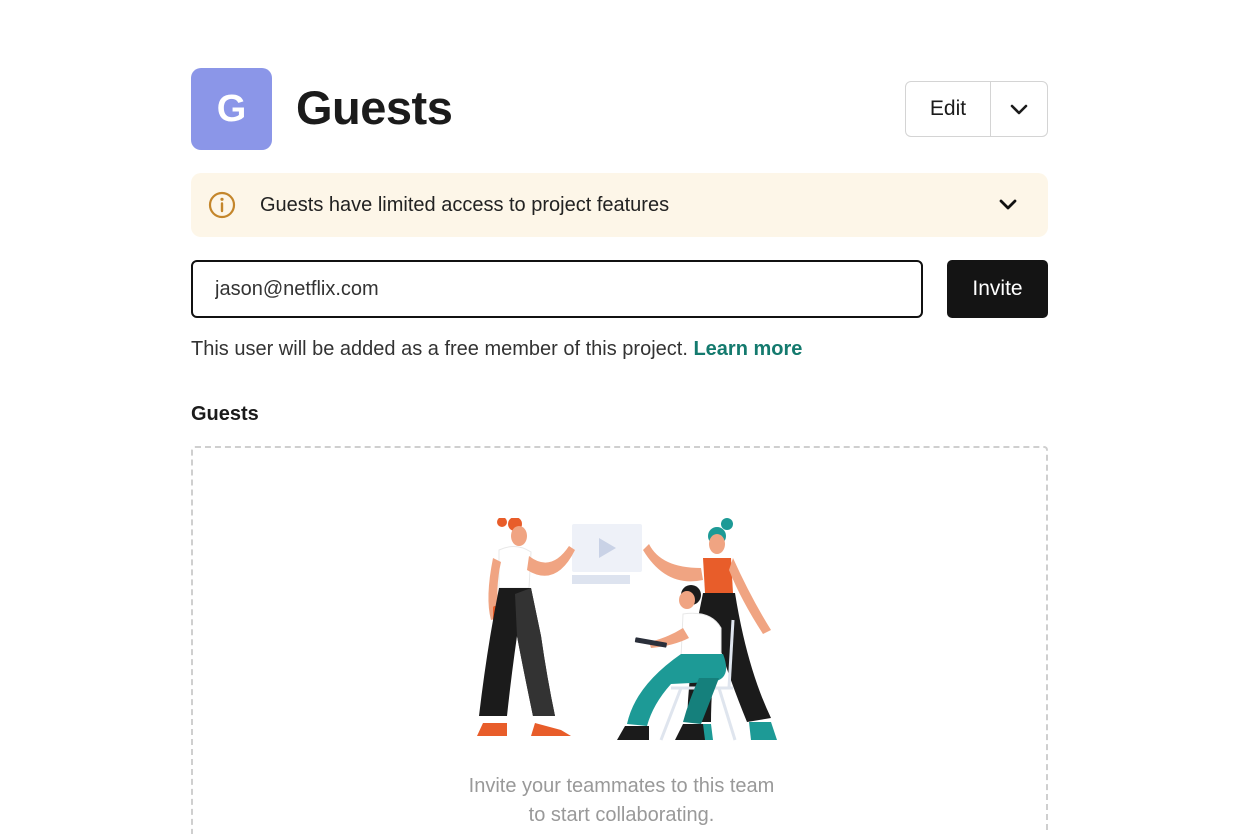  I want to click on edit-button-group: Edit, so click(976, 109).